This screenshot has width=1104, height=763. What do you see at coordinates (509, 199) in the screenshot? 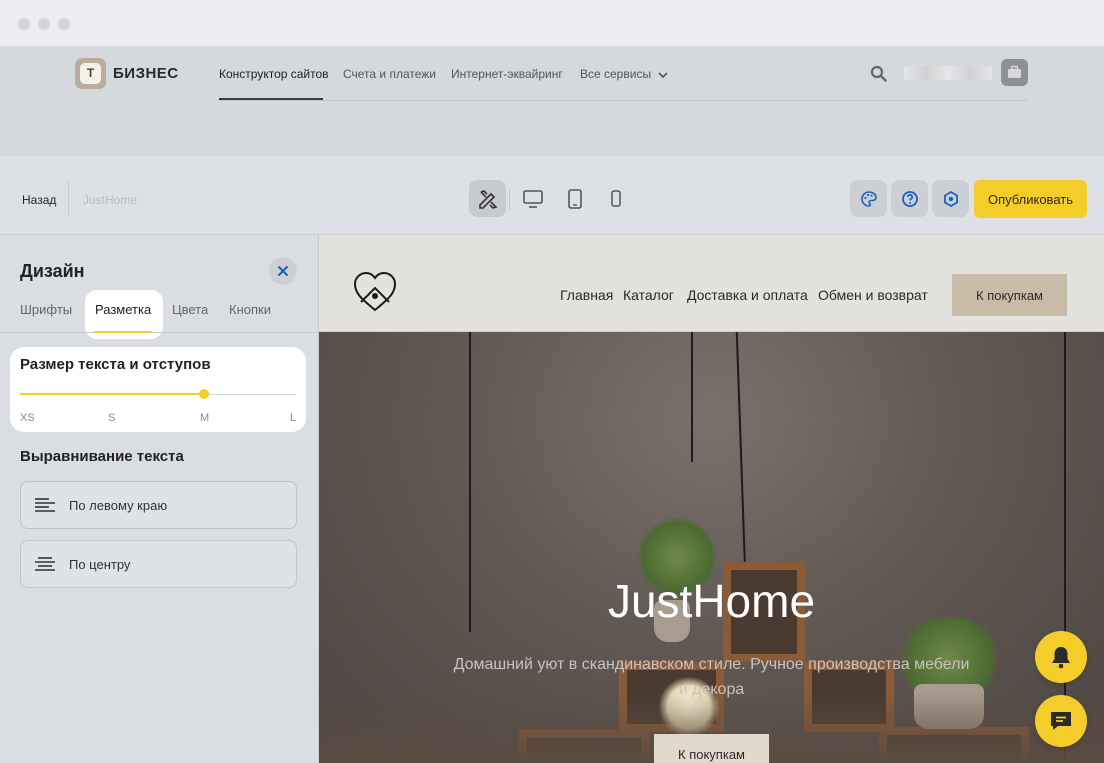
I see `toolbar-separator` at bounding box center [509, 199].